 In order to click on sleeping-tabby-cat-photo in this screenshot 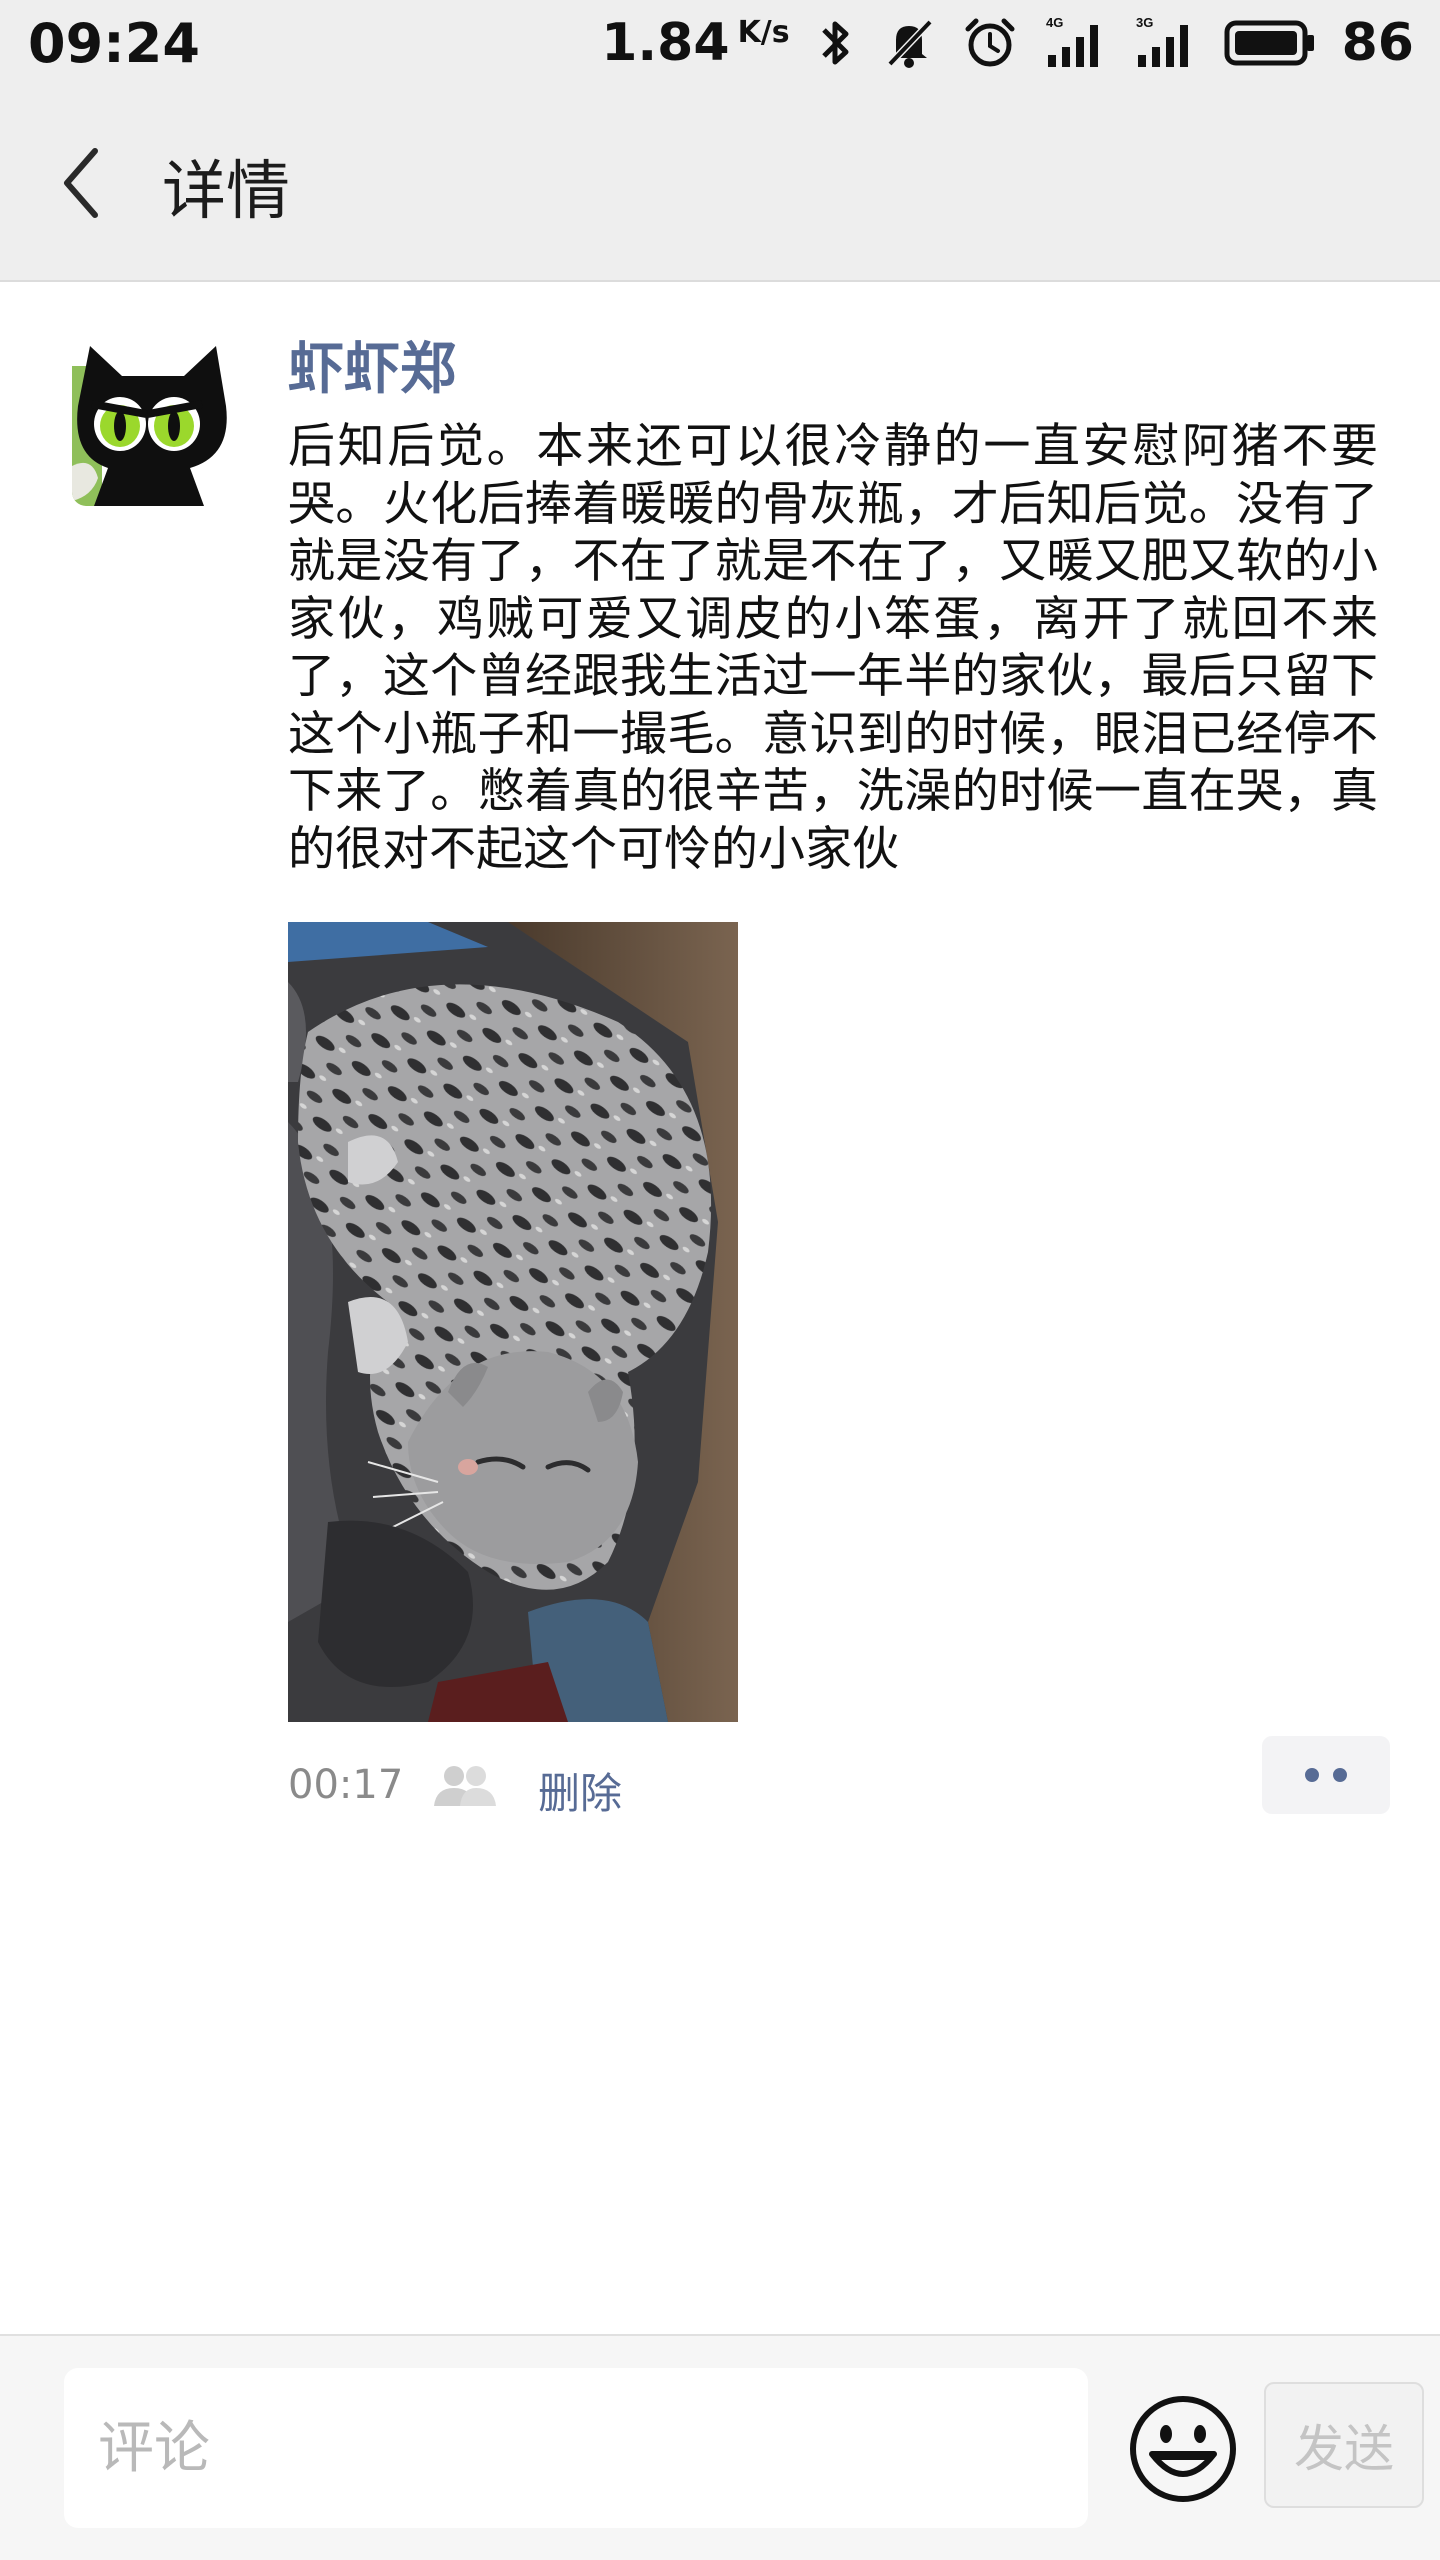, I will do `click(513, 1322)`.